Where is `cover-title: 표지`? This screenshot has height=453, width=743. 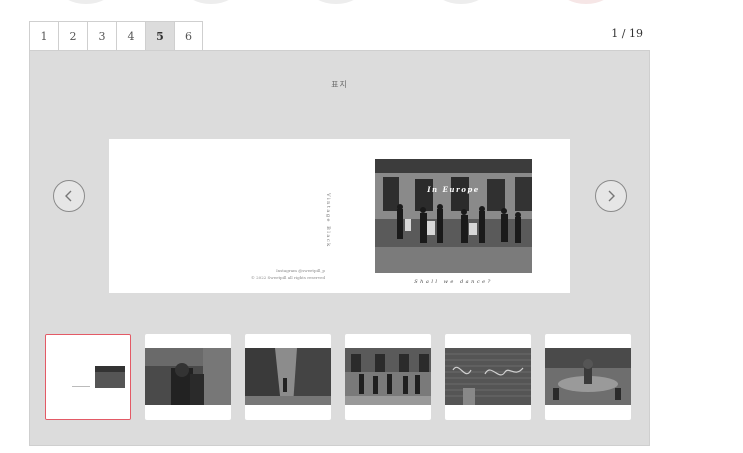
cover-title: 표지 is located at coordinates (339, 84).